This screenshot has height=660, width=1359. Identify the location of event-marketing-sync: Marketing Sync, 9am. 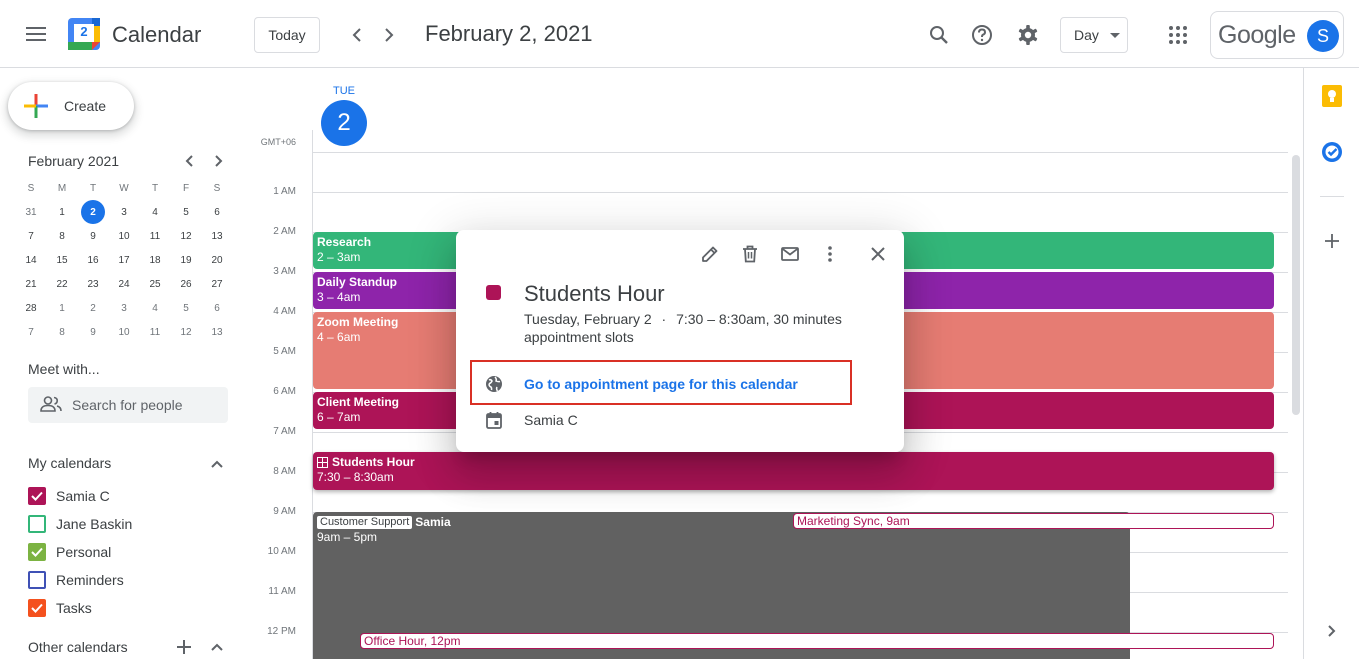
(1033, 521).